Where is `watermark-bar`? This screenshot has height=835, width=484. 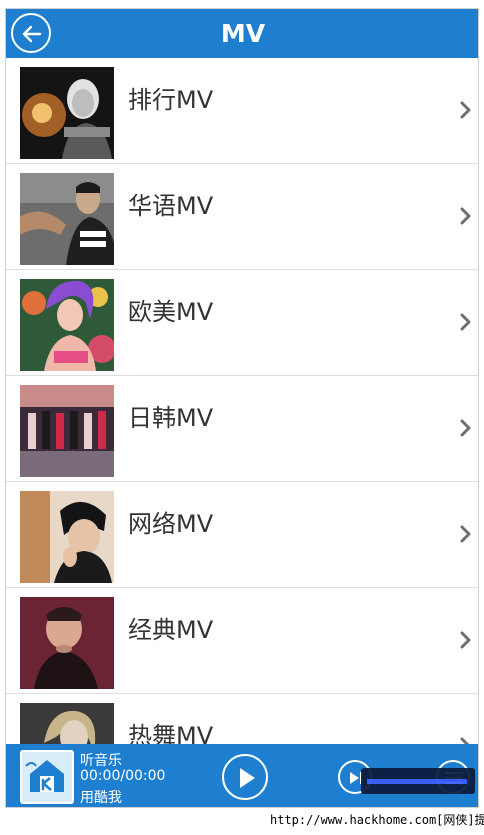
watermark-bar is located at coordinates (417, 781).